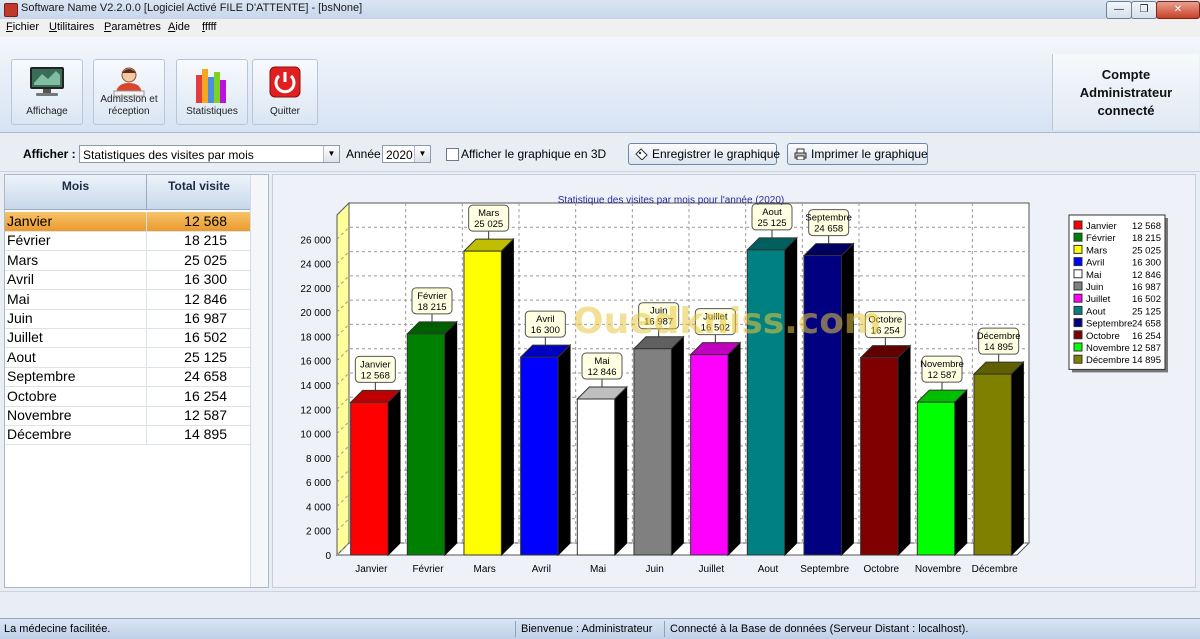 This screenshot has width=1200, height=639. I want to click on row-month: Décembre, so click(39, 434).